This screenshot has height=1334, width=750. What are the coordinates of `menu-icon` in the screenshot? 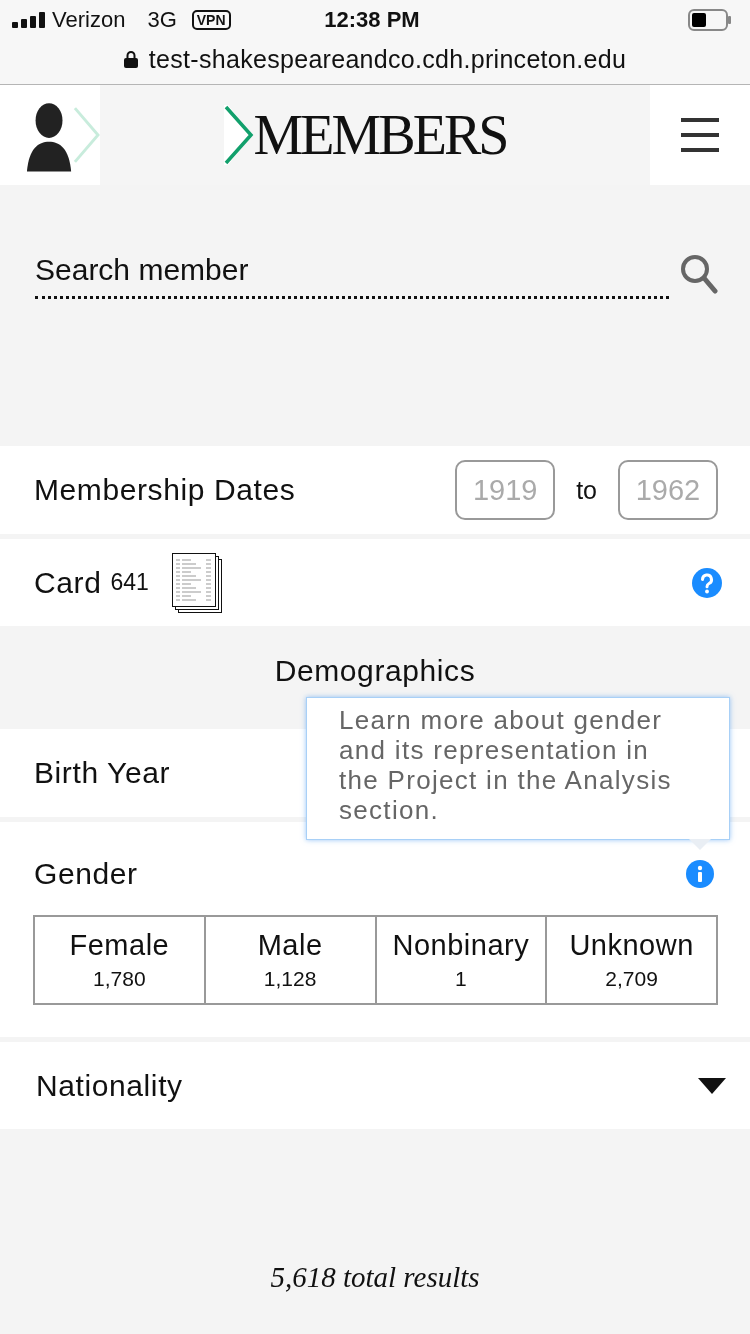 It's located at (700, 135).